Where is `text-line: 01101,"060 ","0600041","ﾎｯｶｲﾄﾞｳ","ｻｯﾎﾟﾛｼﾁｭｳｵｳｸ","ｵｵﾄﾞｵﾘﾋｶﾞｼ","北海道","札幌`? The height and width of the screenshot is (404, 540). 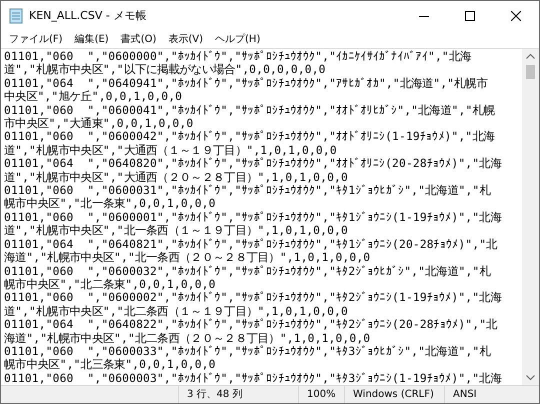 text-line: 01101,"060 ","0600041","ﾎｯｶｲﾄﾞｳ","ｻｯﾎﾟﾛｼﾁｭｳｵｳｸ","ｵｵﾄﾞｵﾘﾋｶﾞｼ","北海道","札幌 is located at coordinates (249, 110).